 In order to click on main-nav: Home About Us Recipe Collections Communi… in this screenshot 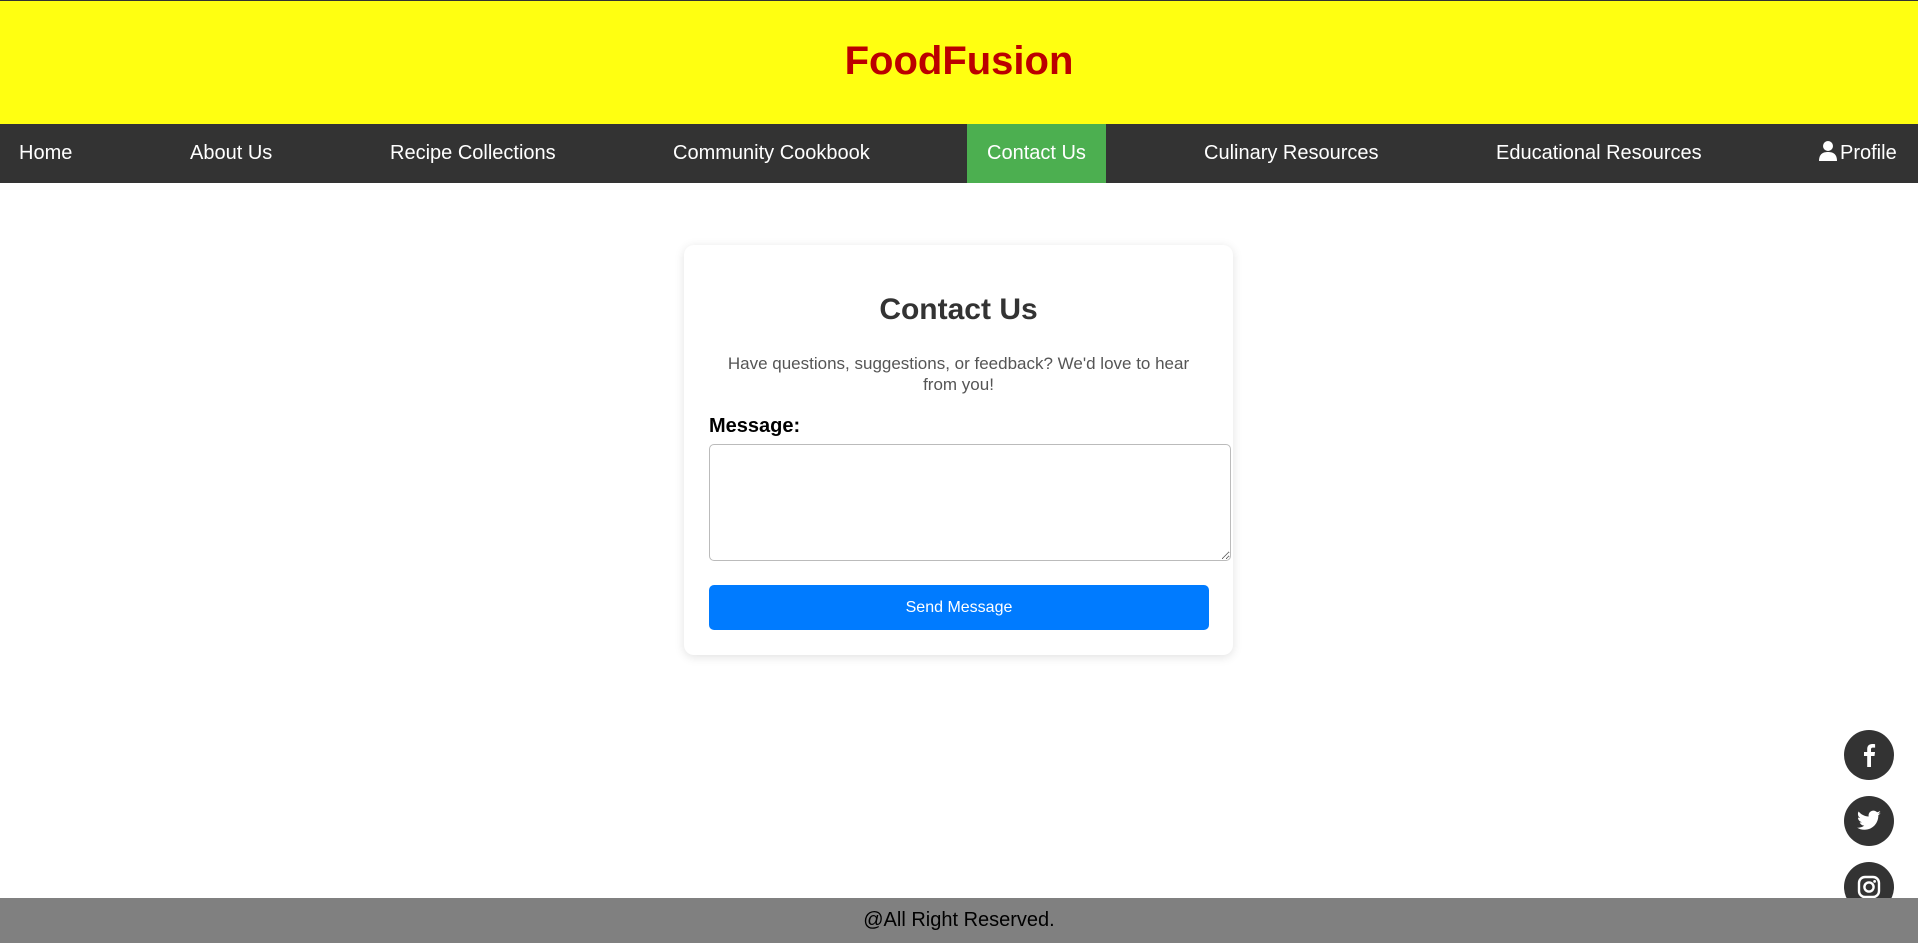, I will do `click(959, 153)`.